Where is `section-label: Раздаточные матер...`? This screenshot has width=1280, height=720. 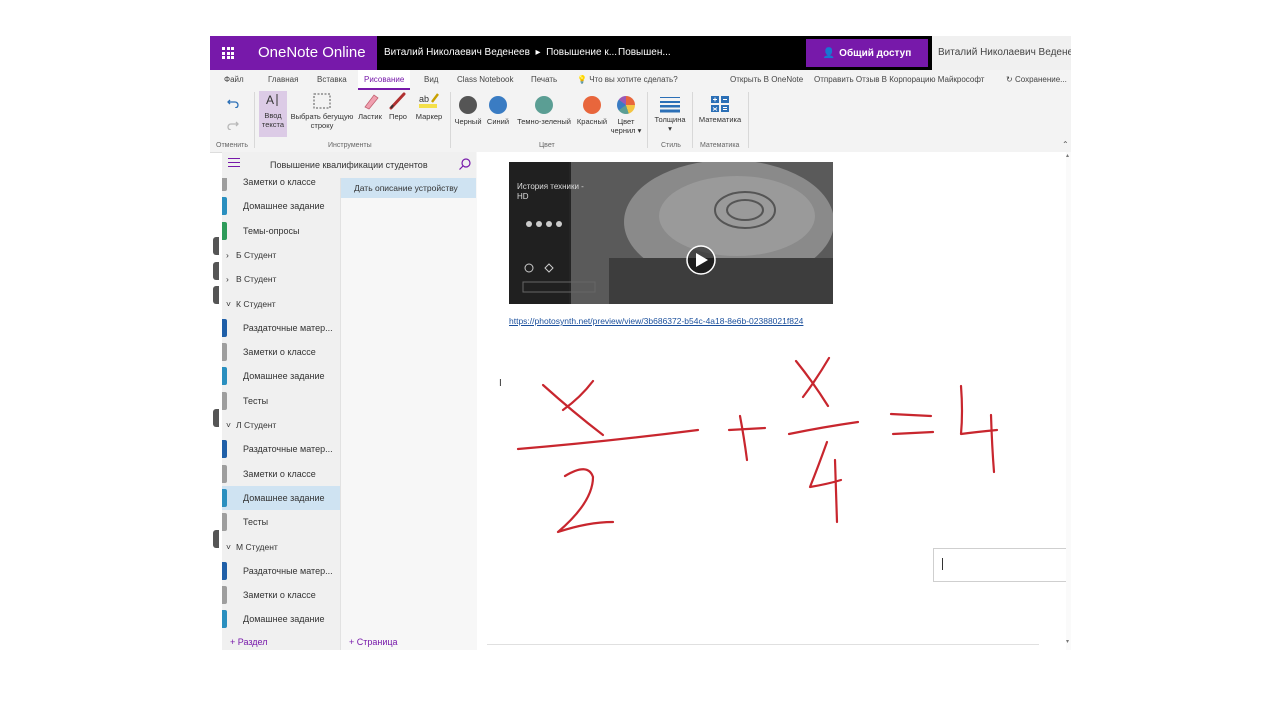
section-label: Раздаточные матер... is located at coordinates (288, 570).